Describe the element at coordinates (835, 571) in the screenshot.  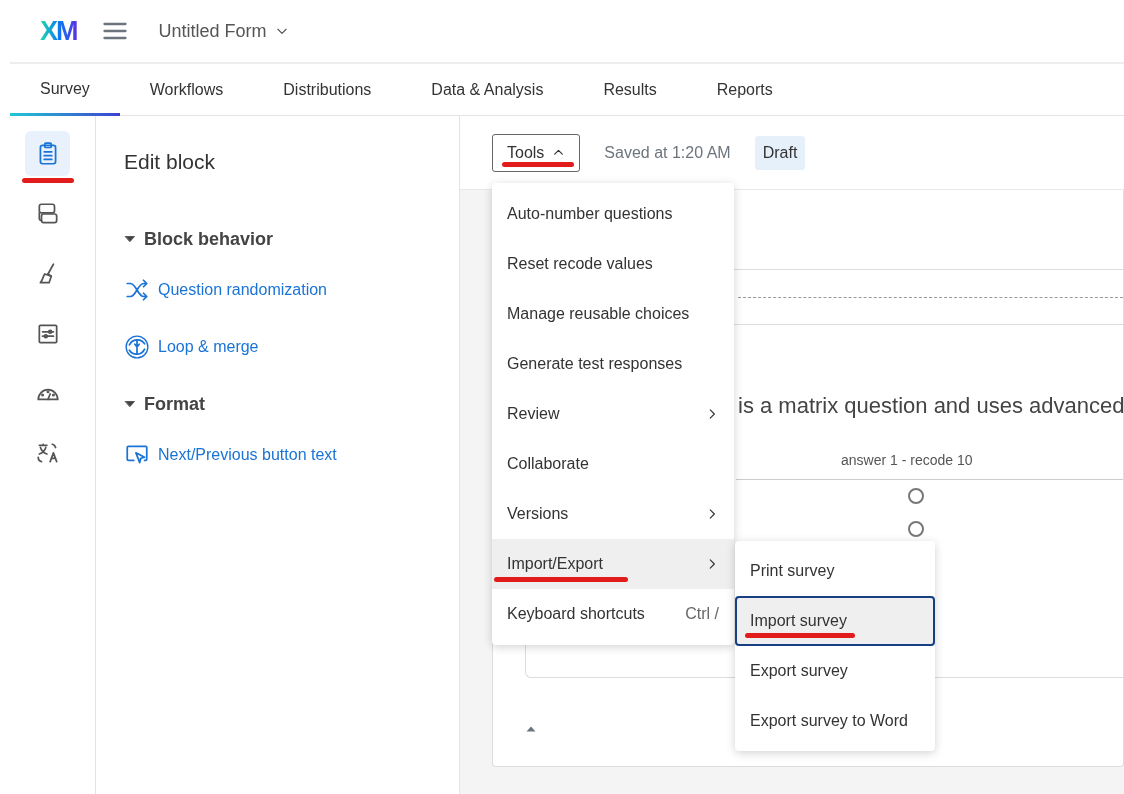
I see `menu-item: Print survey` at that location.